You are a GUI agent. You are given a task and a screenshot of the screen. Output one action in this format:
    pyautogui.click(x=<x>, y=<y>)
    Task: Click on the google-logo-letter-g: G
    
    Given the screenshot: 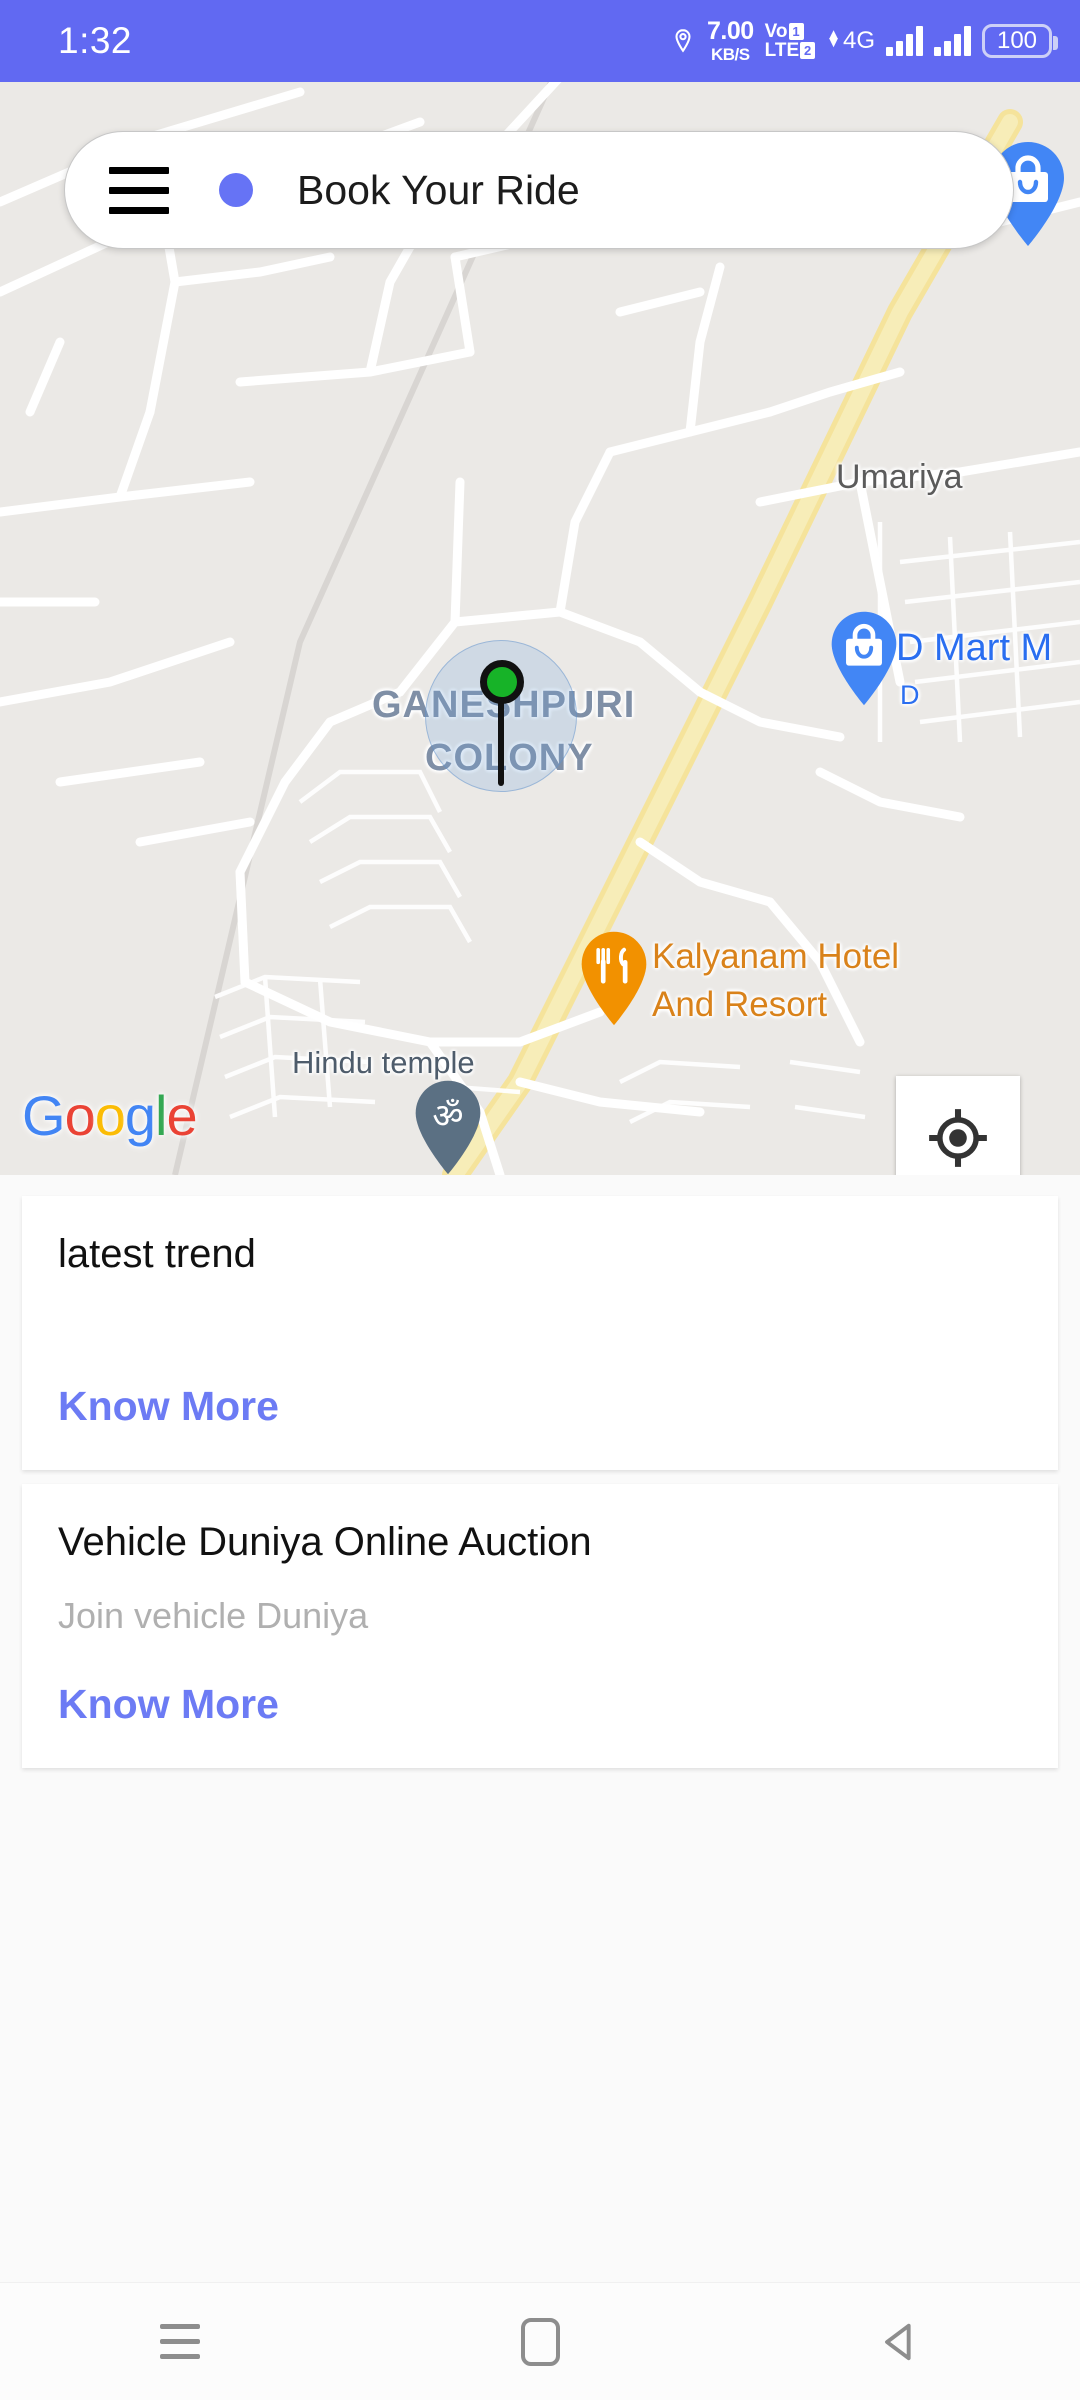 What is the action you would take?
    pyautogui.click(x=44, y=1115)
    